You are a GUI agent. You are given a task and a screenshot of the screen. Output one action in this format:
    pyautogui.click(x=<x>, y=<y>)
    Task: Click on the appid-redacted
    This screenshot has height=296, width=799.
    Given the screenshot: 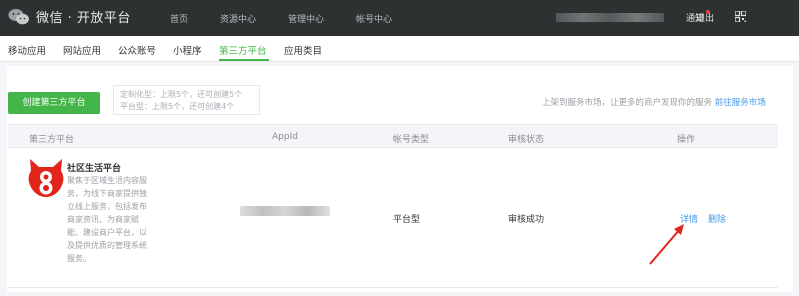 What is the action you would take?
    pyautogui.click(x=285, y=211)
    